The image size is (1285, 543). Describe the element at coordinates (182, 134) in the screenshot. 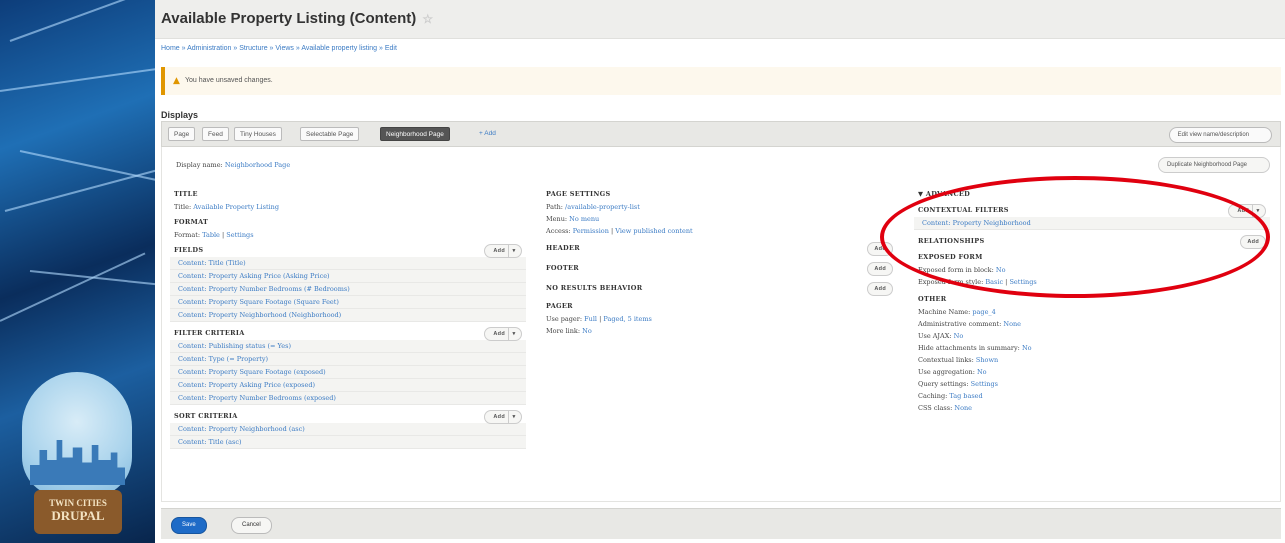

I see `tab-page: Page` at that location.